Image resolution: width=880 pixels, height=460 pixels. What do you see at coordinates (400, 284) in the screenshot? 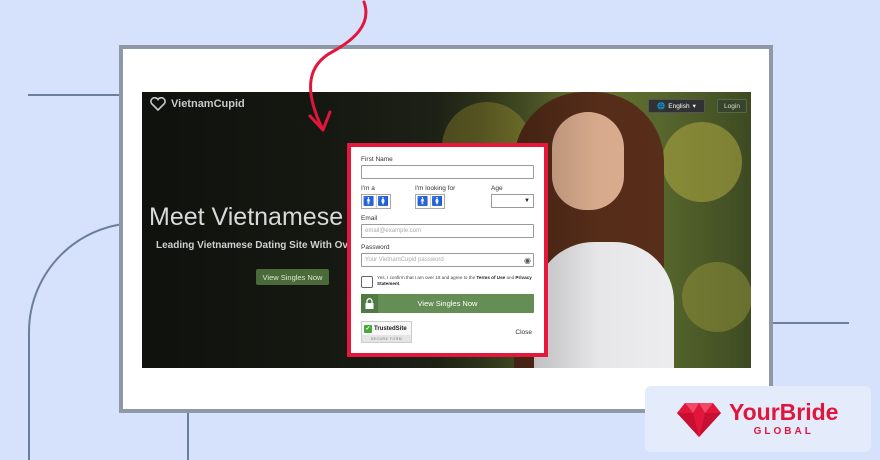
I see `terms-suffix: .` at bounding box center [400, 284].